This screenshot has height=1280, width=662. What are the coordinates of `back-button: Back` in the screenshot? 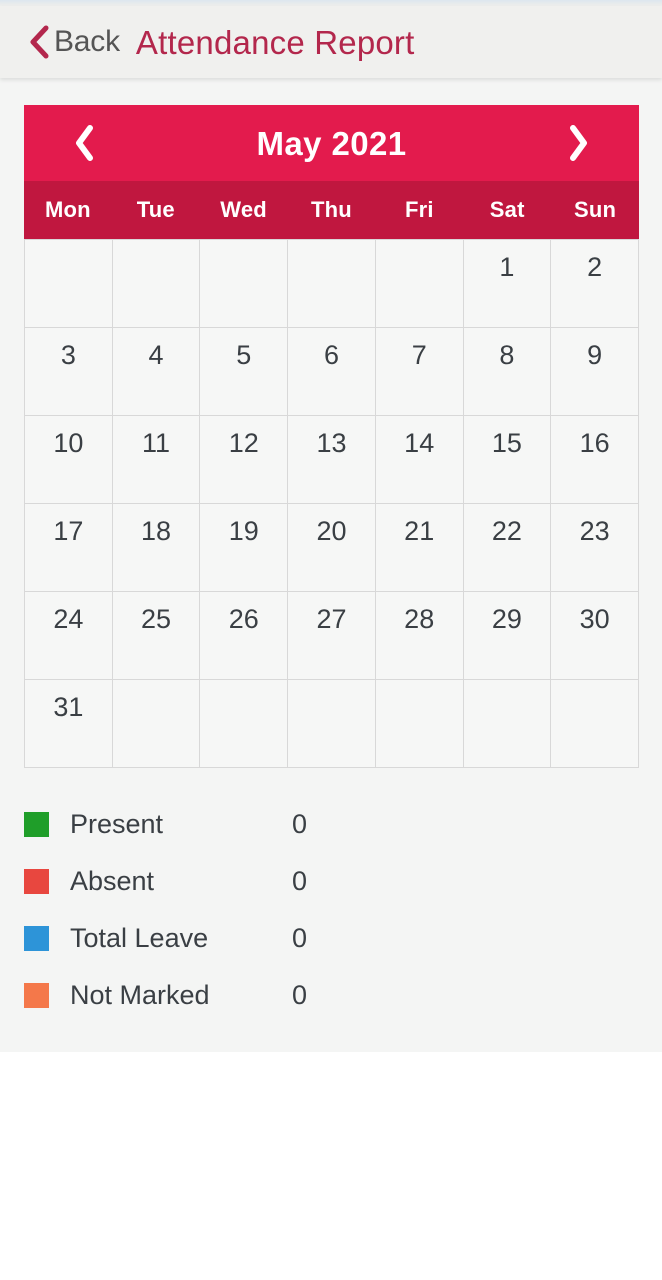 It's located at (74, 42).